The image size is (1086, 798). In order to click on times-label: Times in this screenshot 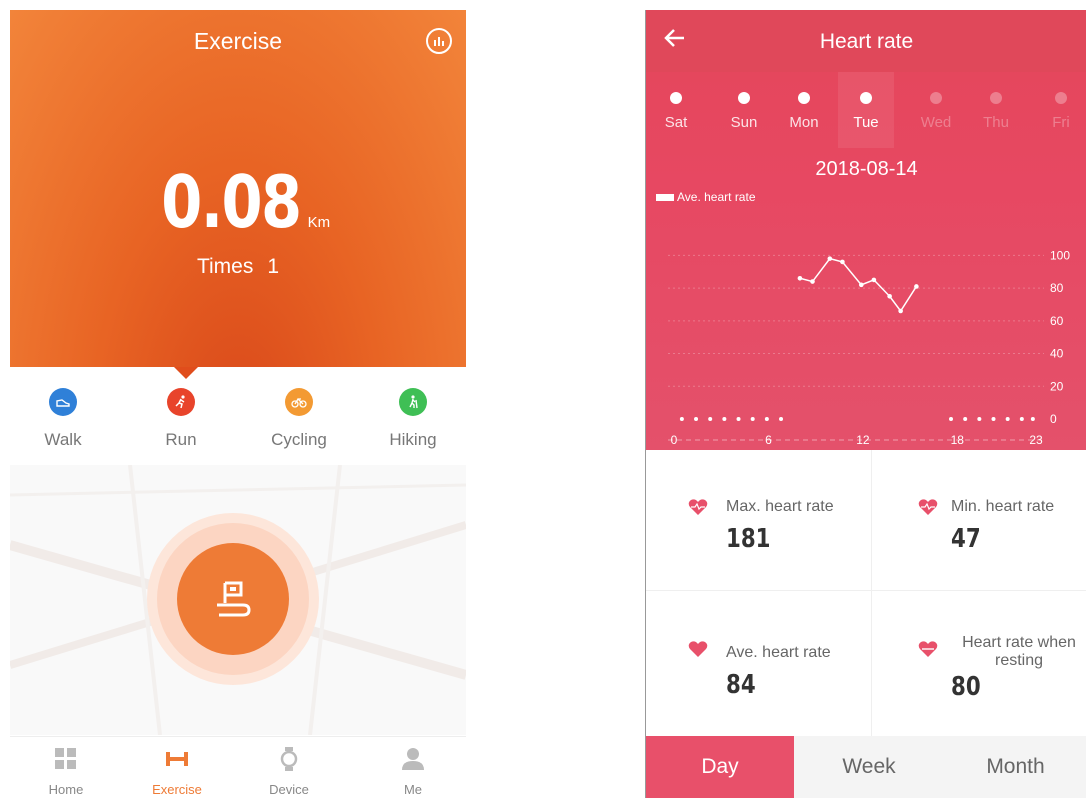, I will do `click(225, 266)`.